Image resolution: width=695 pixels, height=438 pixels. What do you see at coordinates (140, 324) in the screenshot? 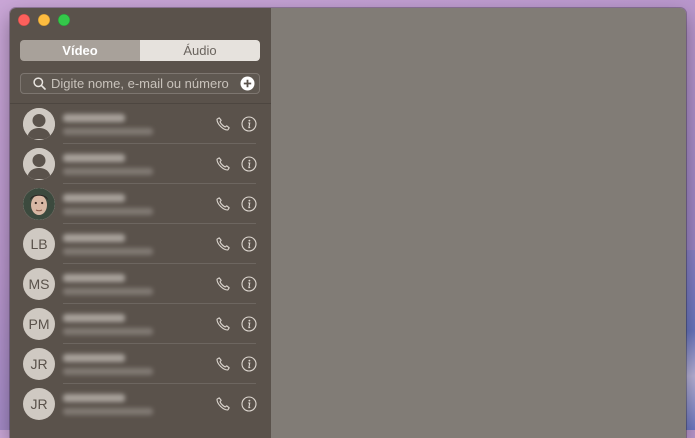
I see `contact-row: PM` at bounding box center [140, 324].